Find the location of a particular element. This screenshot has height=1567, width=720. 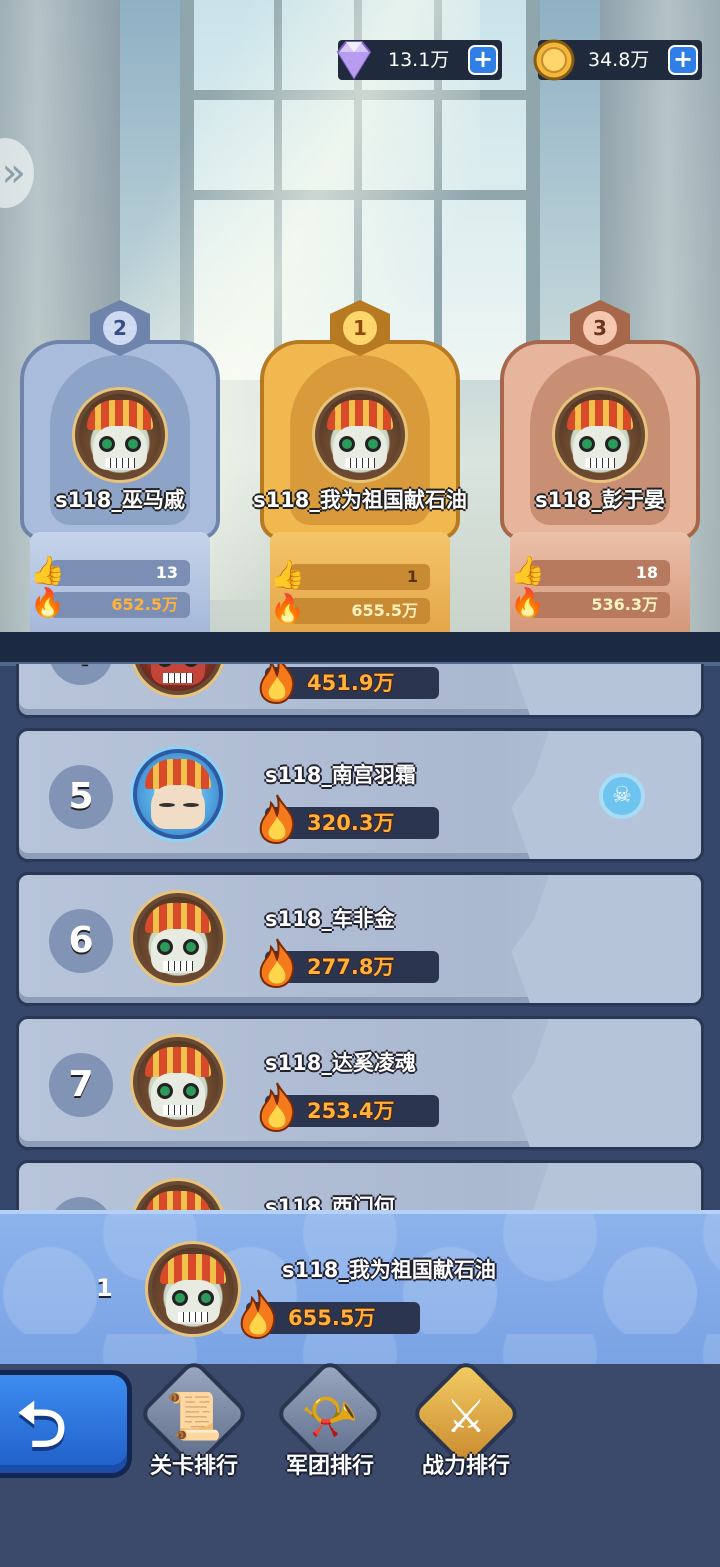

player-name: s118_彭于晏 is located at coordinates (600, 500).